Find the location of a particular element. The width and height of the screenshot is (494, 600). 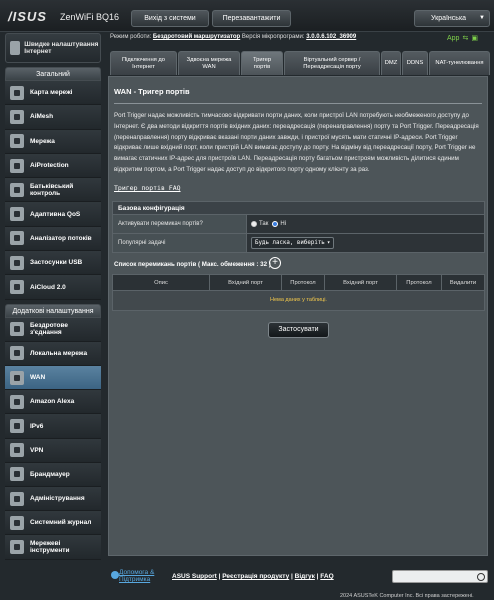

alexa-icon is located at coordinates (17, 401).